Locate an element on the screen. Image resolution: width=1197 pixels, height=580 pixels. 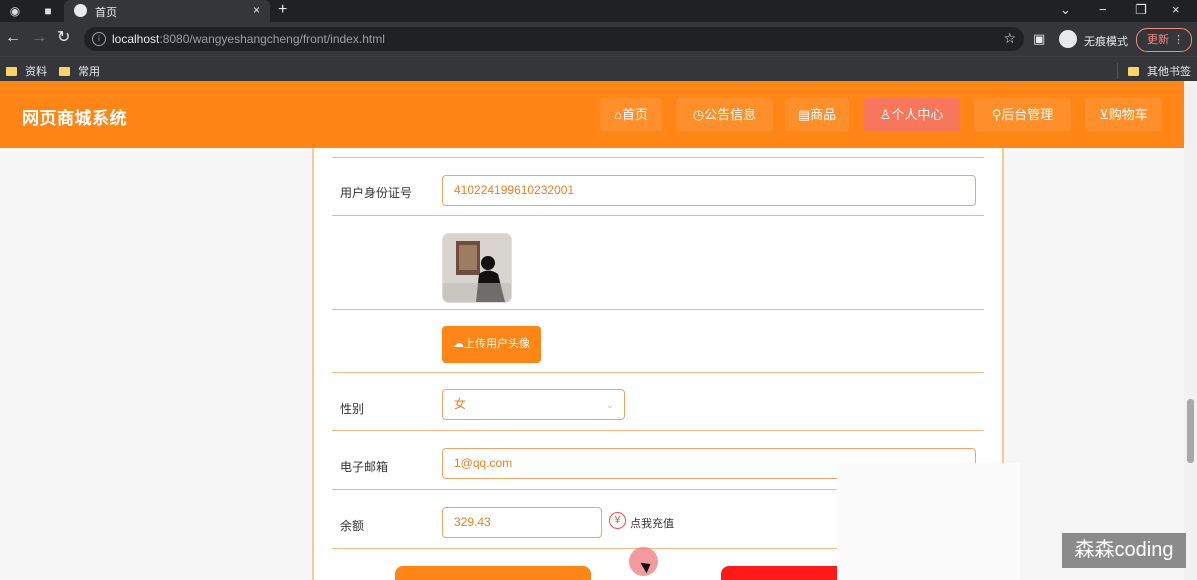
id-number-label: 用户身份证号 is located at coordinates (376, 193).